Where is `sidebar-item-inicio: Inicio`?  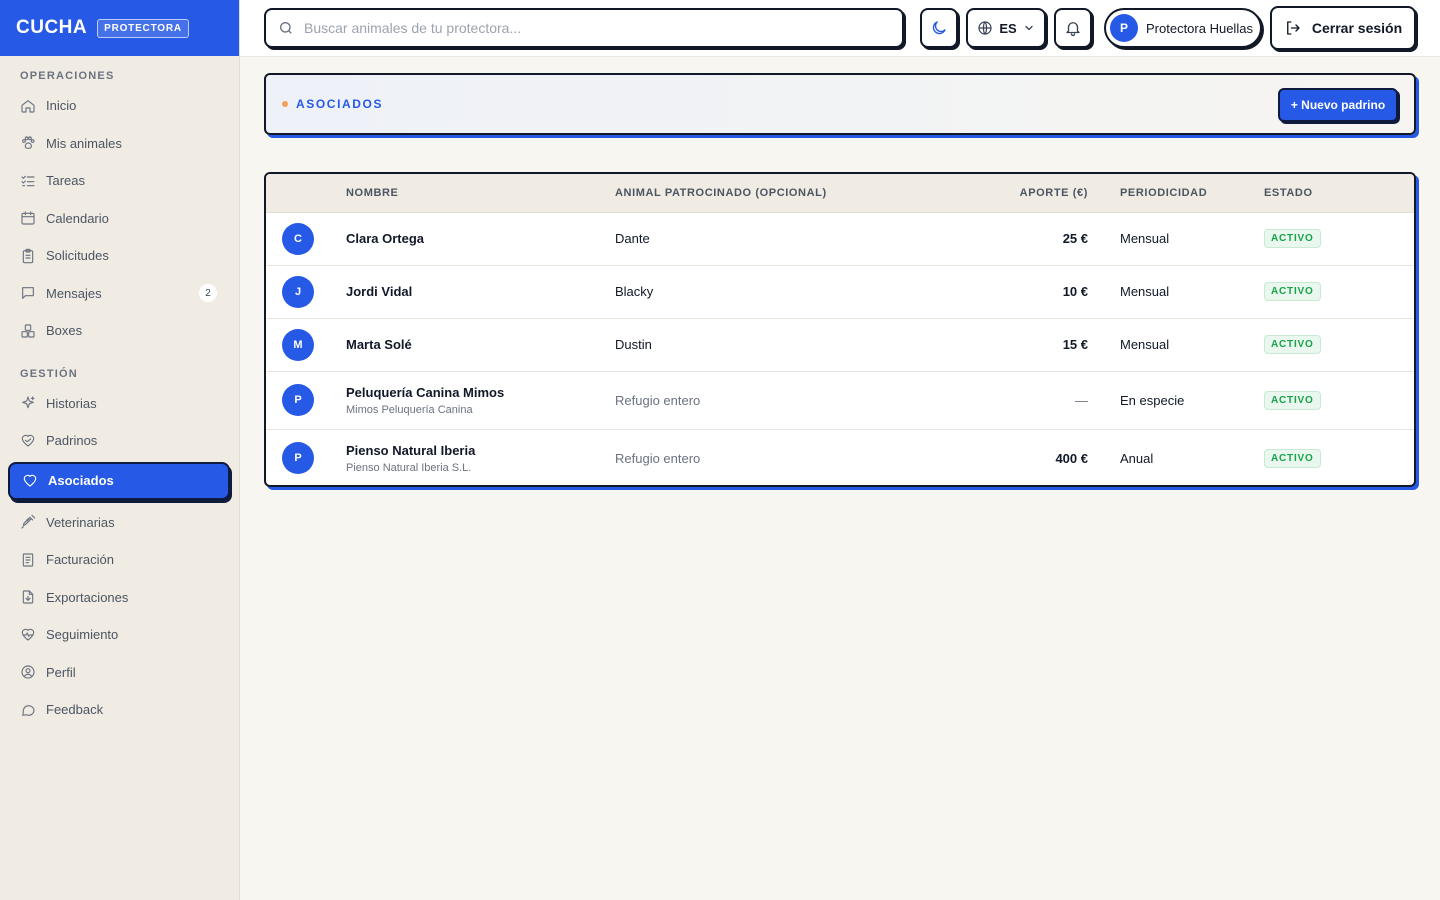
sidebar-item-inicio: Inicio is located at coordinates (119, 106).